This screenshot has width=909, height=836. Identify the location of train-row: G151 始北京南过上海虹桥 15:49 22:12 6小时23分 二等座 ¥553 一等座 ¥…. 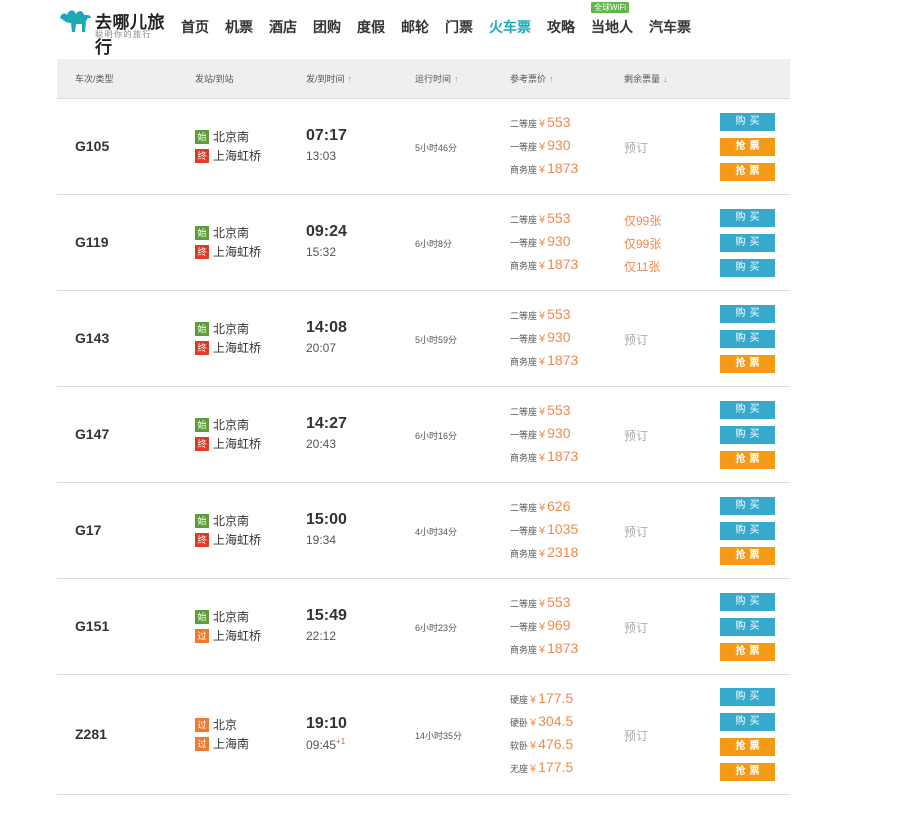
(423, 627).